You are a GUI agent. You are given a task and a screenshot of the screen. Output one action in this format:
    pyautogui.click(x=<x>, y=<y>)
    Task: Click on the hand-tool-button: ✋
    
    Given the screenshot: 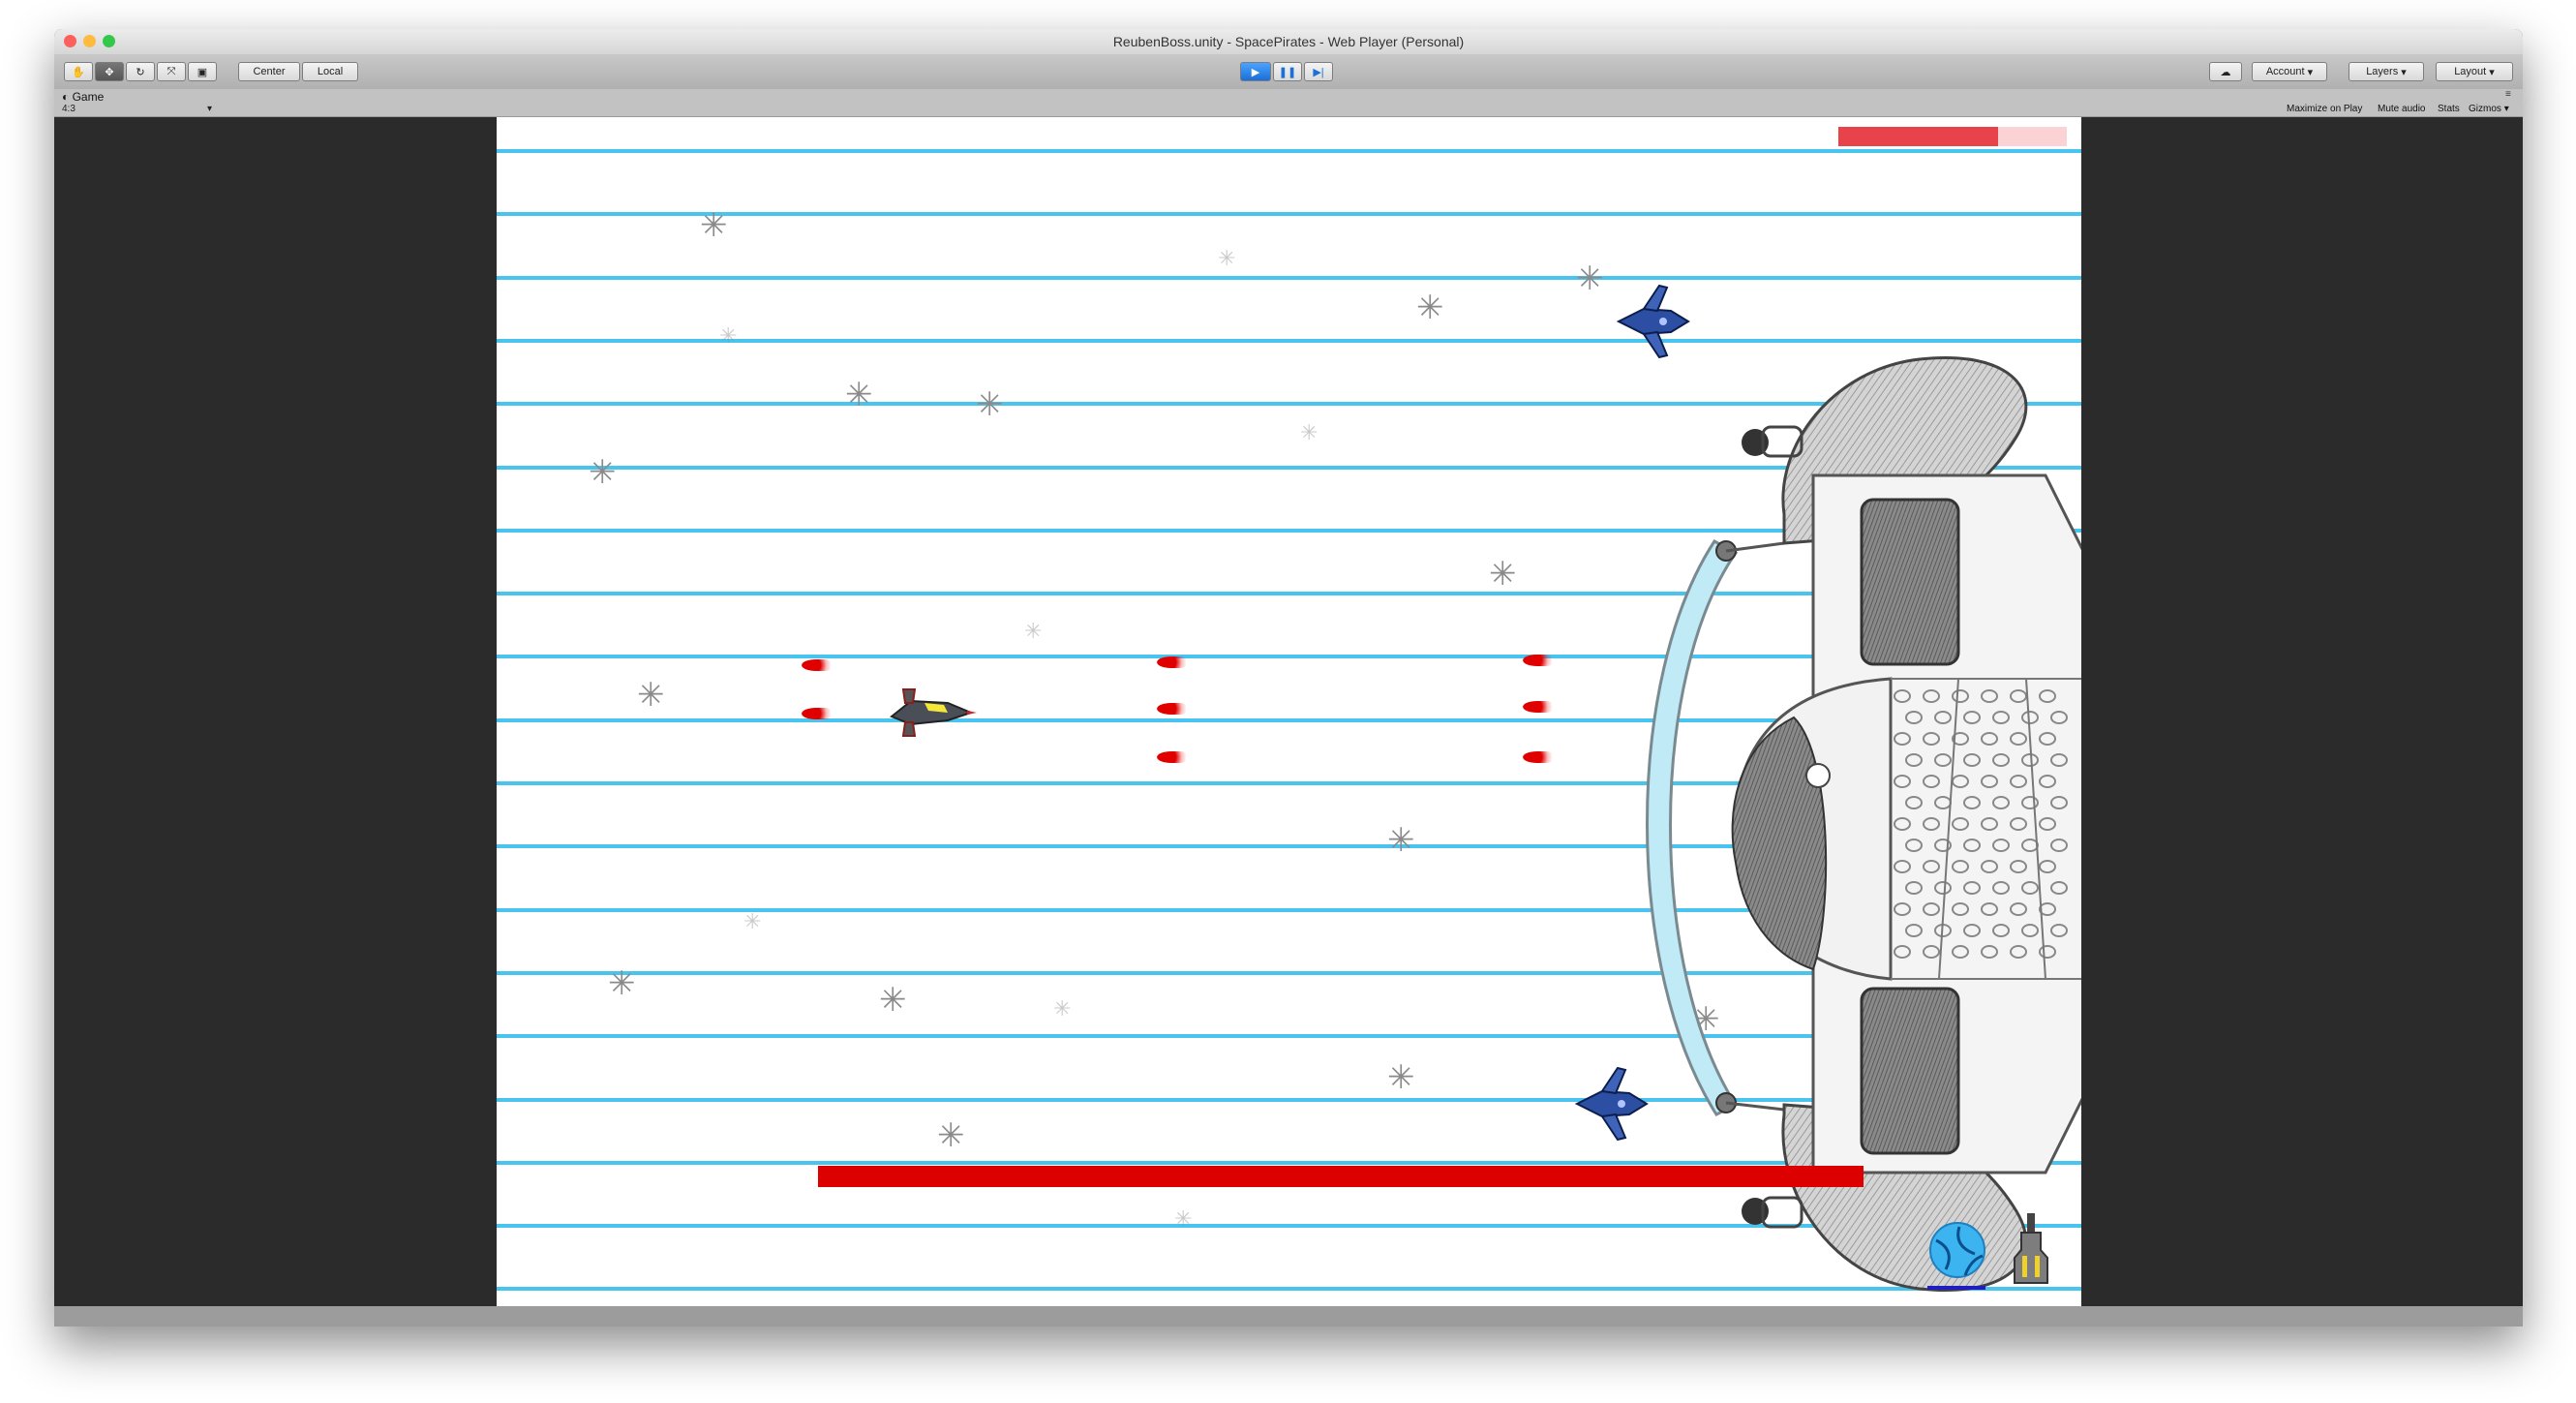 What is the action you would take?
    pyautogui.click(x=79, y=72)
    